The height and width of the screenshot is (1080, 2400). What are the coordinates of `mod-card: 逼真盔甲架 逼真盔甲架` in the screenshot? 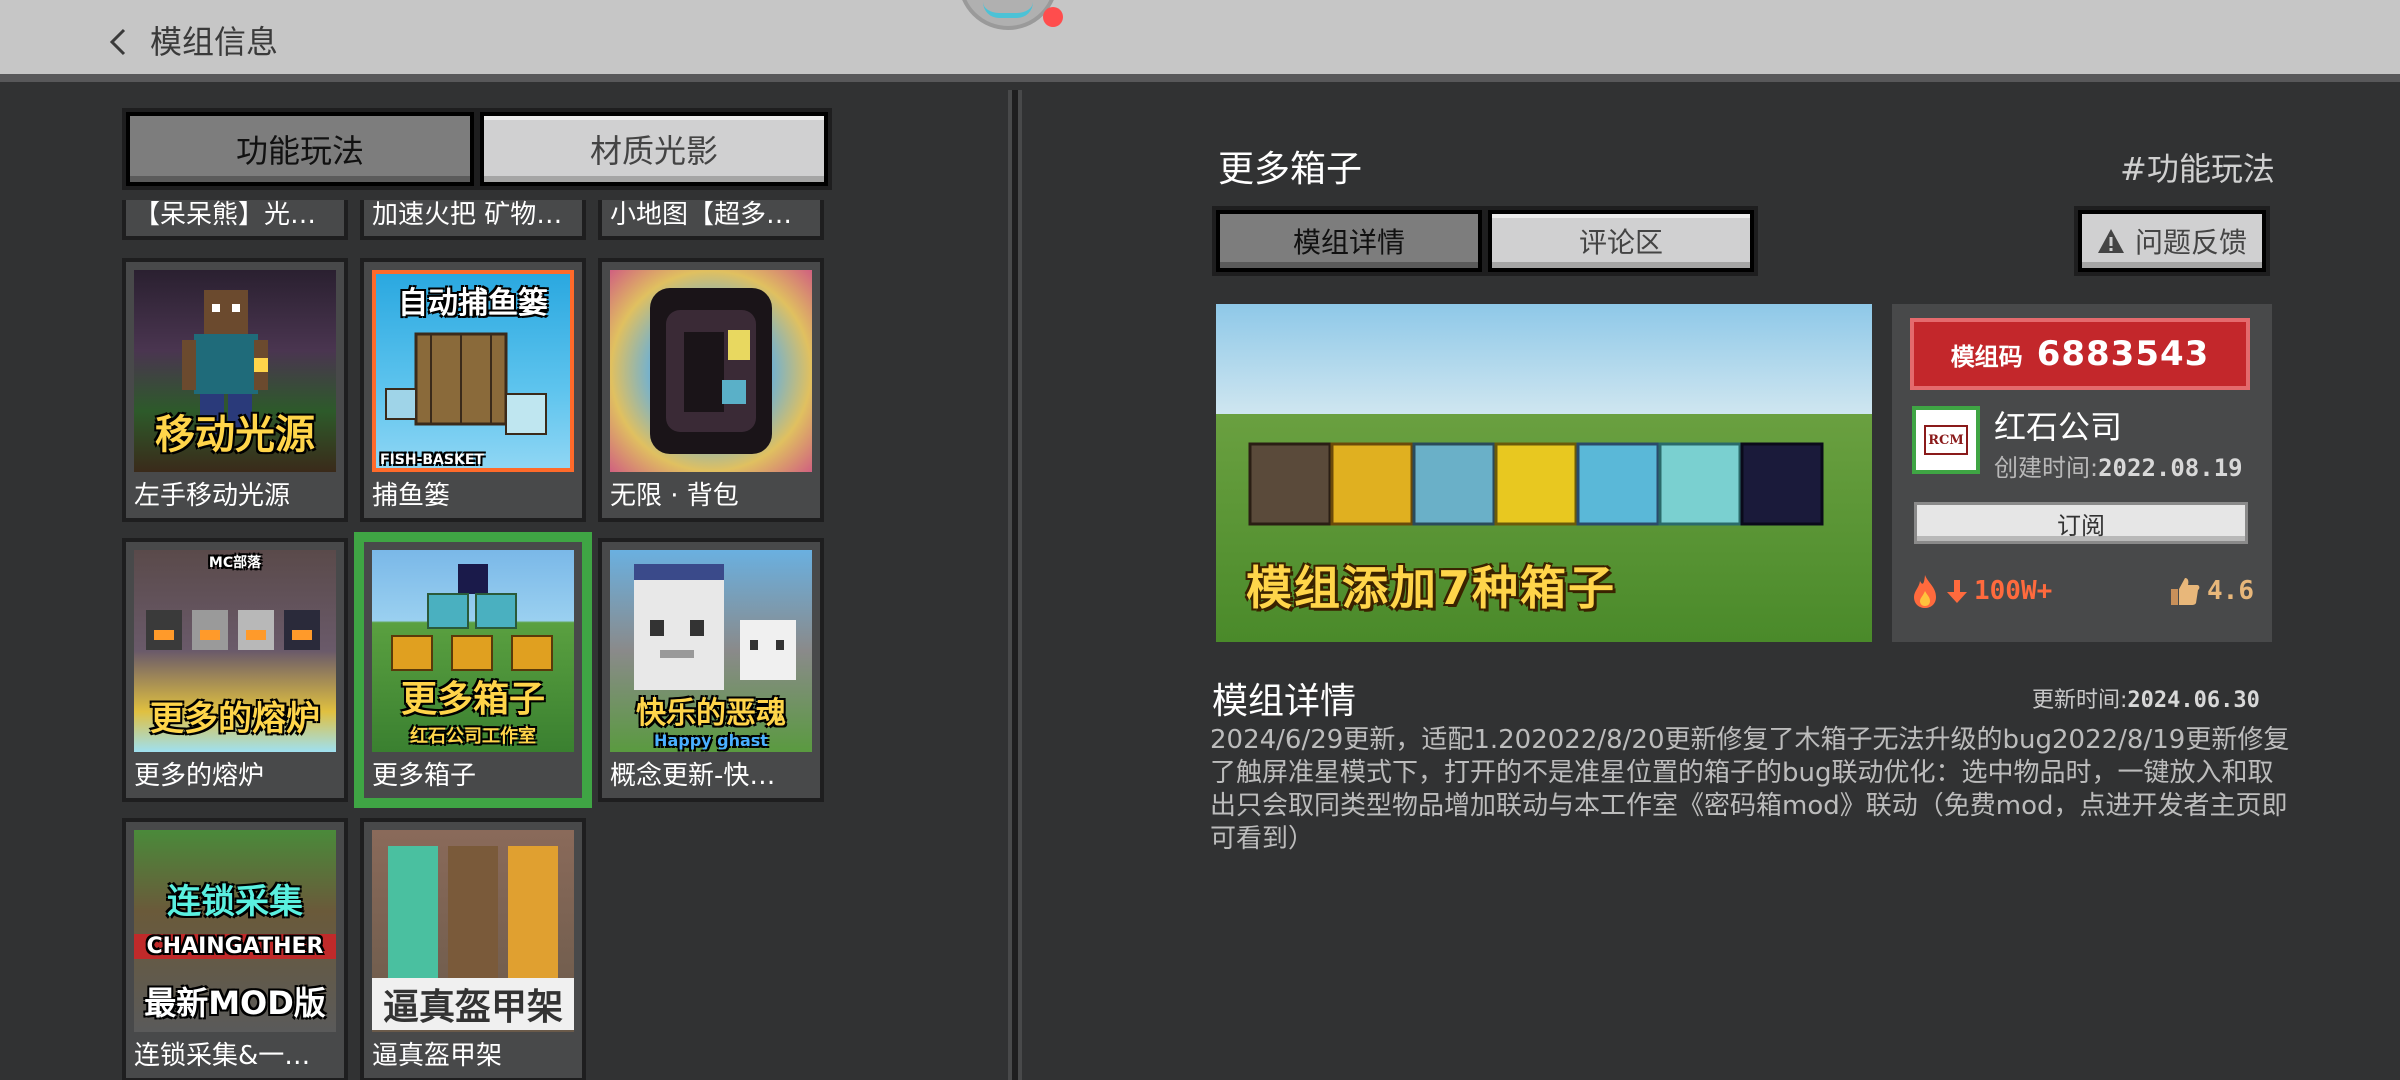 It's located at (473, 949).